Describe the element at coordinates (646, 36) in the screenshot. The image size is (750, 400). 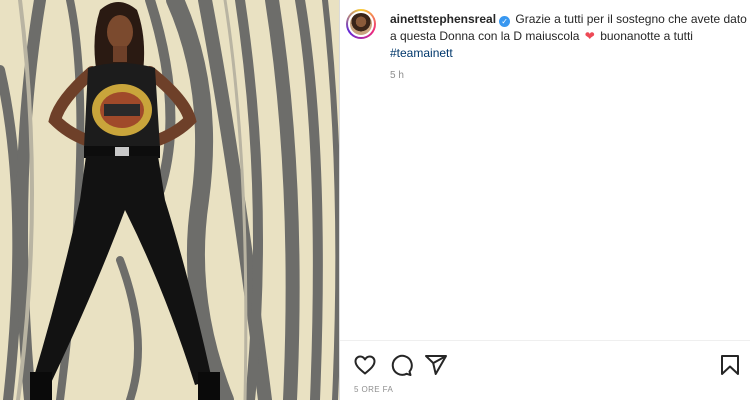
I see `caption-text-2: buonanotte a tutti` at that location.